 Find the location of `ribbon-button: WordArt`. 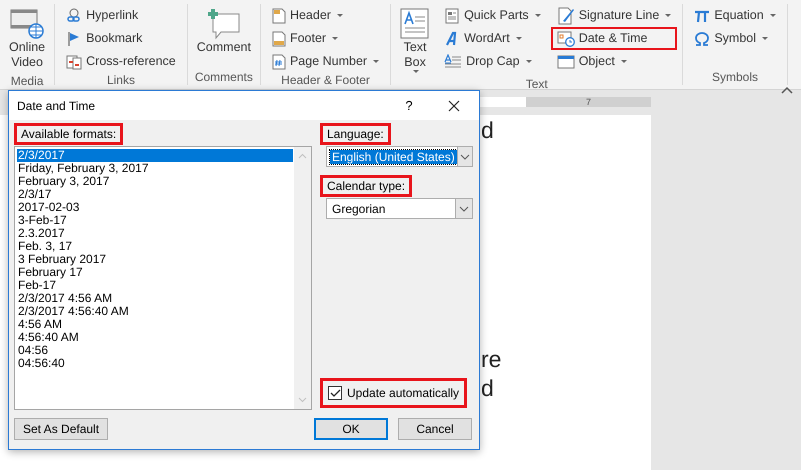

ribbon-button: WordArt is located at coordinates (492, 38).